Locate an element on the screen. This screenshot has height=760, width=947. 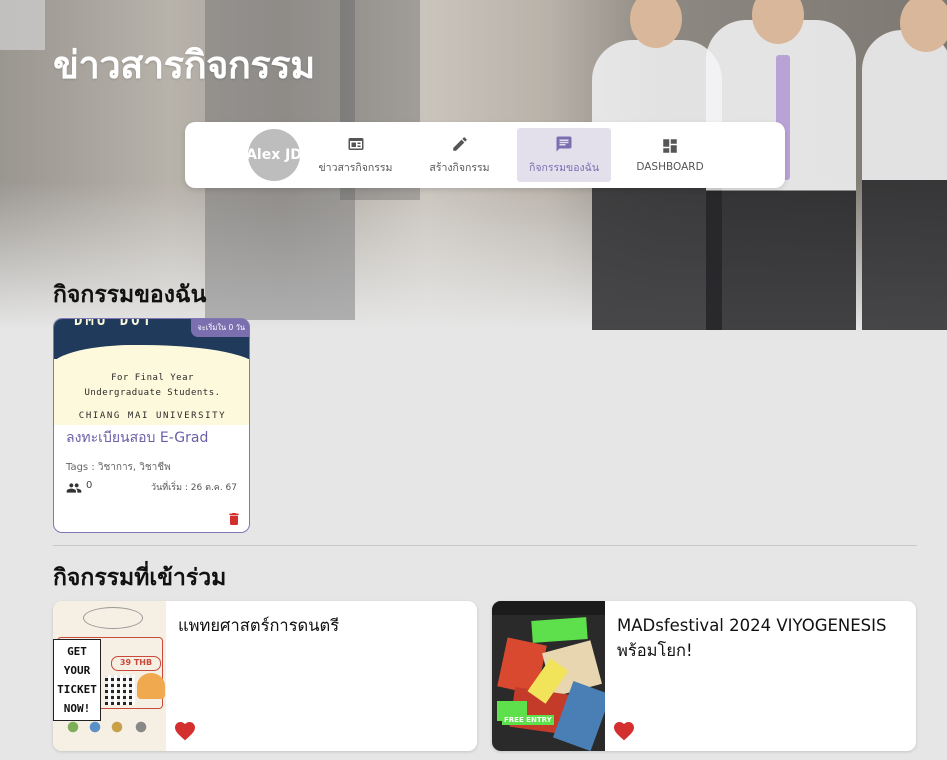
section-divider is located at coordinates (485, 545).